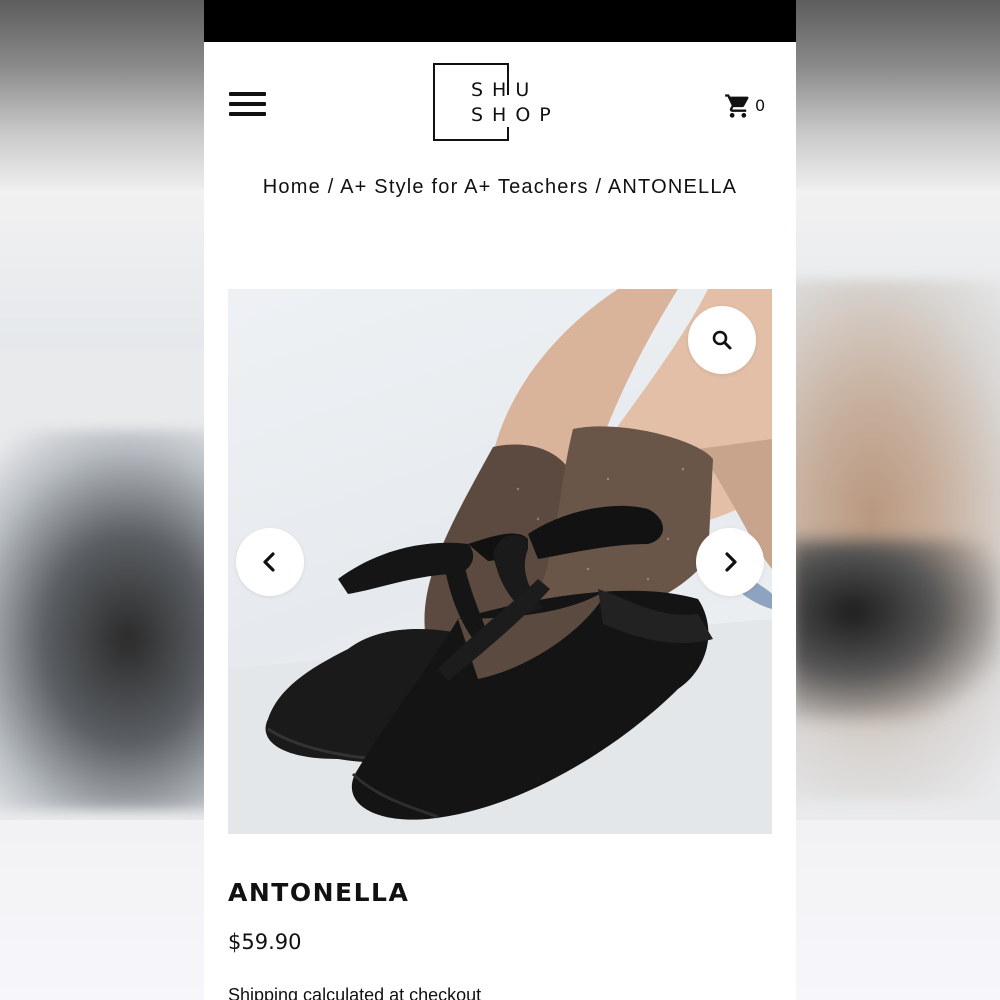 The height and width of the screenshot is (1000, 1000). What do you see at coordinates (737, 106) in the screenshot?
I see `shopping-cart-icon` at bounding box center [737, 106].